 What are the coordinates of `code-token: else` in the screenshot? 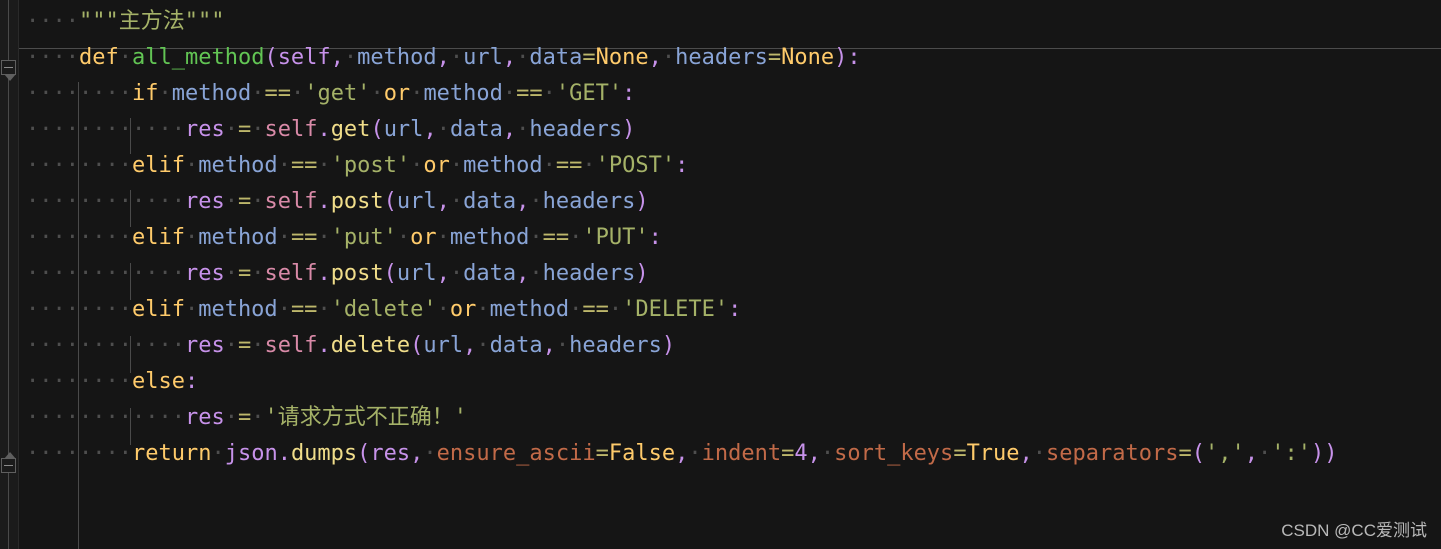 It's located at (158, 381).